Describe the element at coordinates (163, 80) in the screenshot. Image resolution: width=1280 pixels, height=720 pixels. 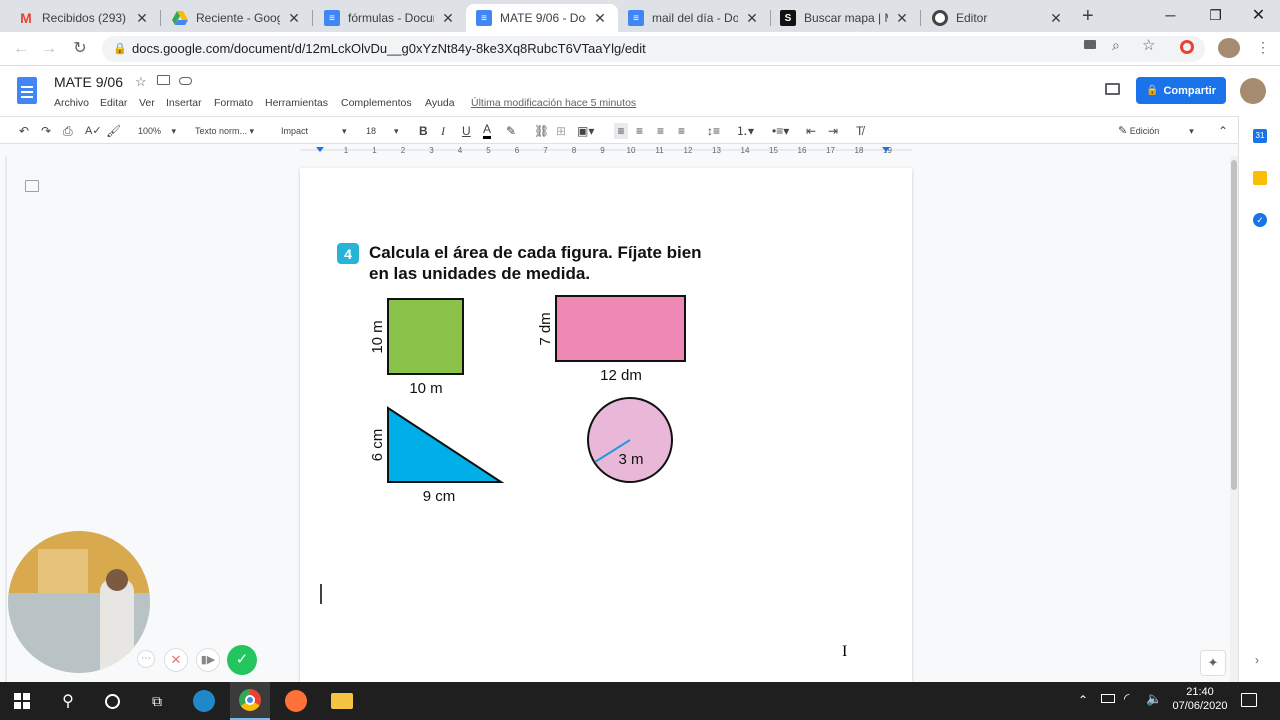
I see `move-folder-icon` at that location.